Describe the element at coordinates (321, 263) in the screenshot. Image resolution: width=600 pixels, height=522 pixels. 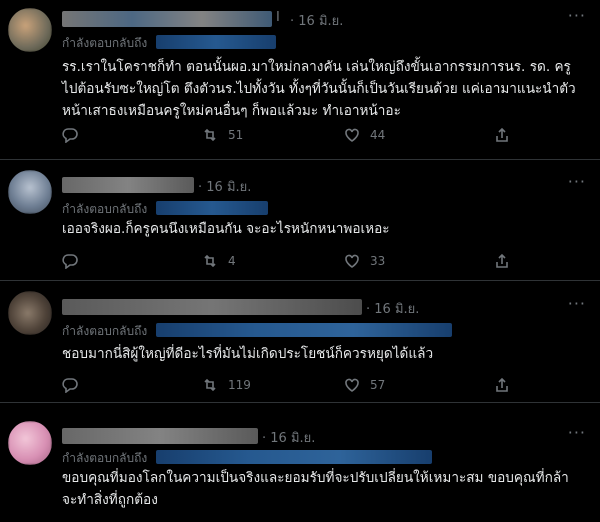
I see `tweet-actions: 4 33` at that location.